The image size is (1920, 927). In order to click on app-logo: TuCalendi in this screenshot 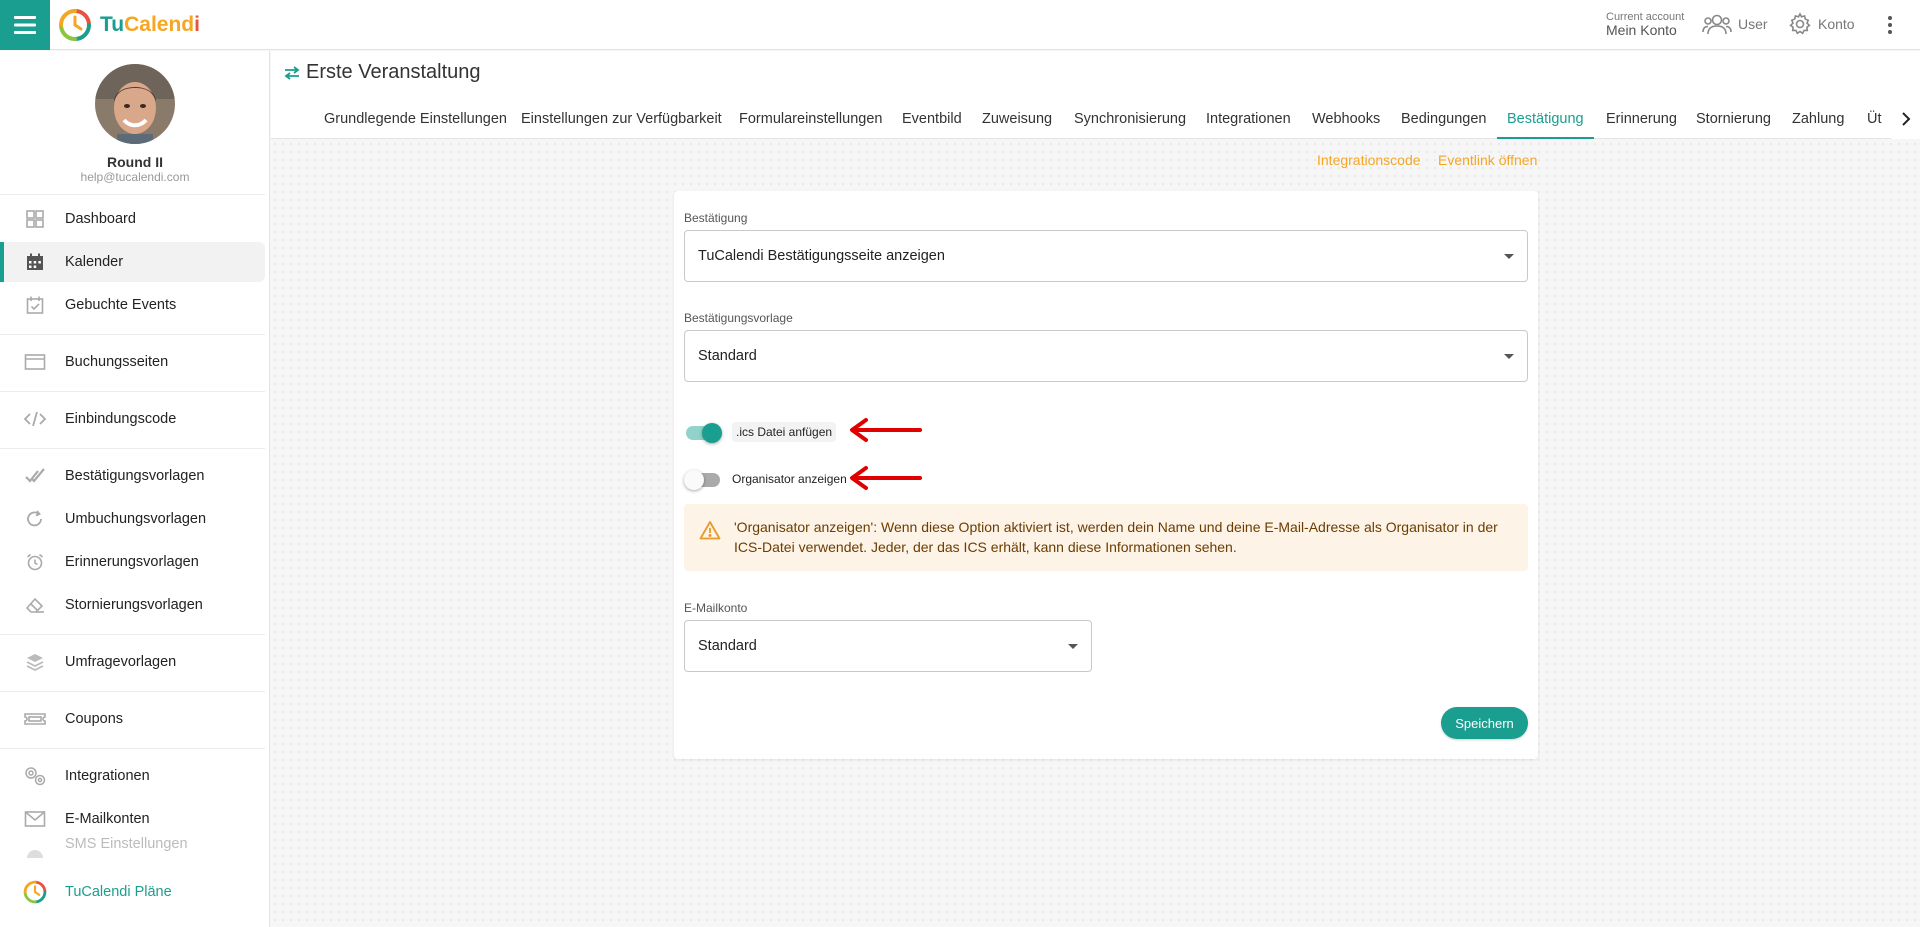, I will do `click(129, 25)`.